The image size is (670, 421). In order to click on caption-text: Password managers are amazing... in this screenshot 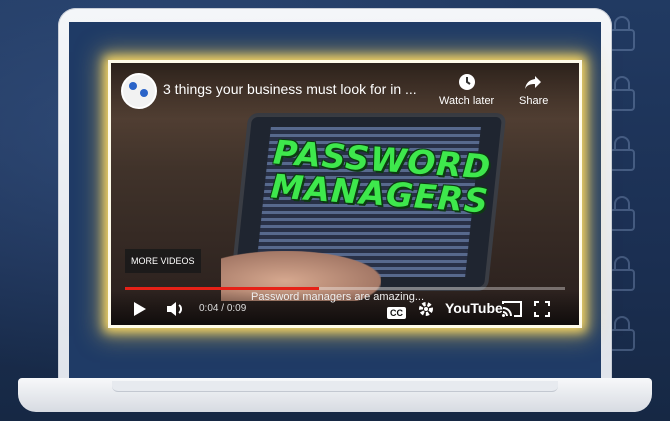, I will do `click(338, 297)`.